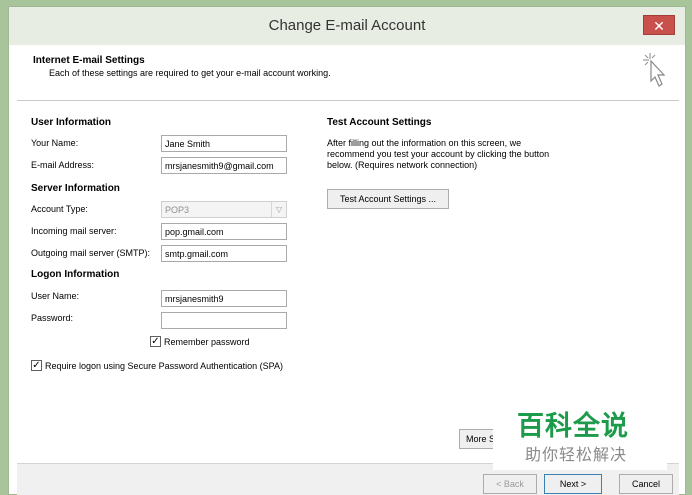 Image resolution: width=692 pixels, height=495 pixels. What do you see at coordinates (75, 274) in the screenshot?
I see `logon-info-heading: Logon Information` at bounding box center [75, 274].